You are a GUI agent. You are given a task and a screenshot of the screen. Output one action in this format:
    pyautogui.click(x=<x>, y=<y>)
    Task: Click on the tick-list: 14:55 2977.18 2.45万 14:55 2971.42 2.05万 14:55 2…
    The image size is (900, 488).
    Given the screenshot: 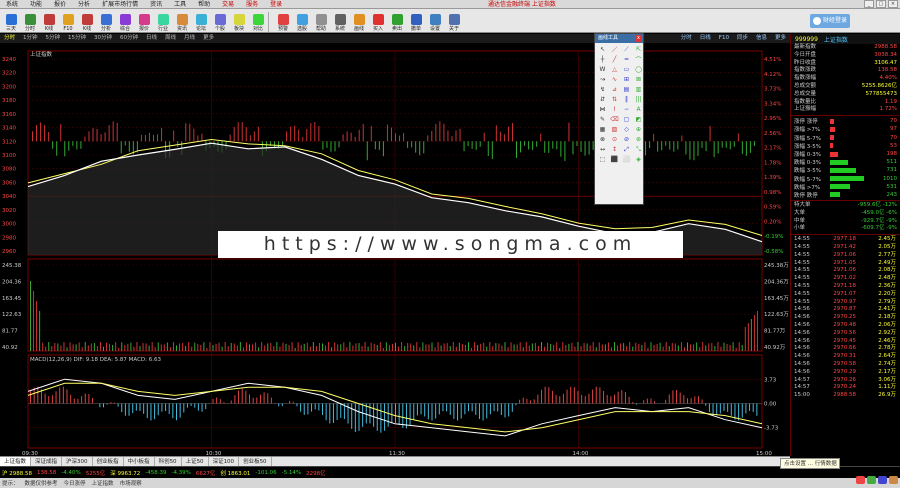 What is the action you would take?
    pyautogui.click(x=845, y=318)
    